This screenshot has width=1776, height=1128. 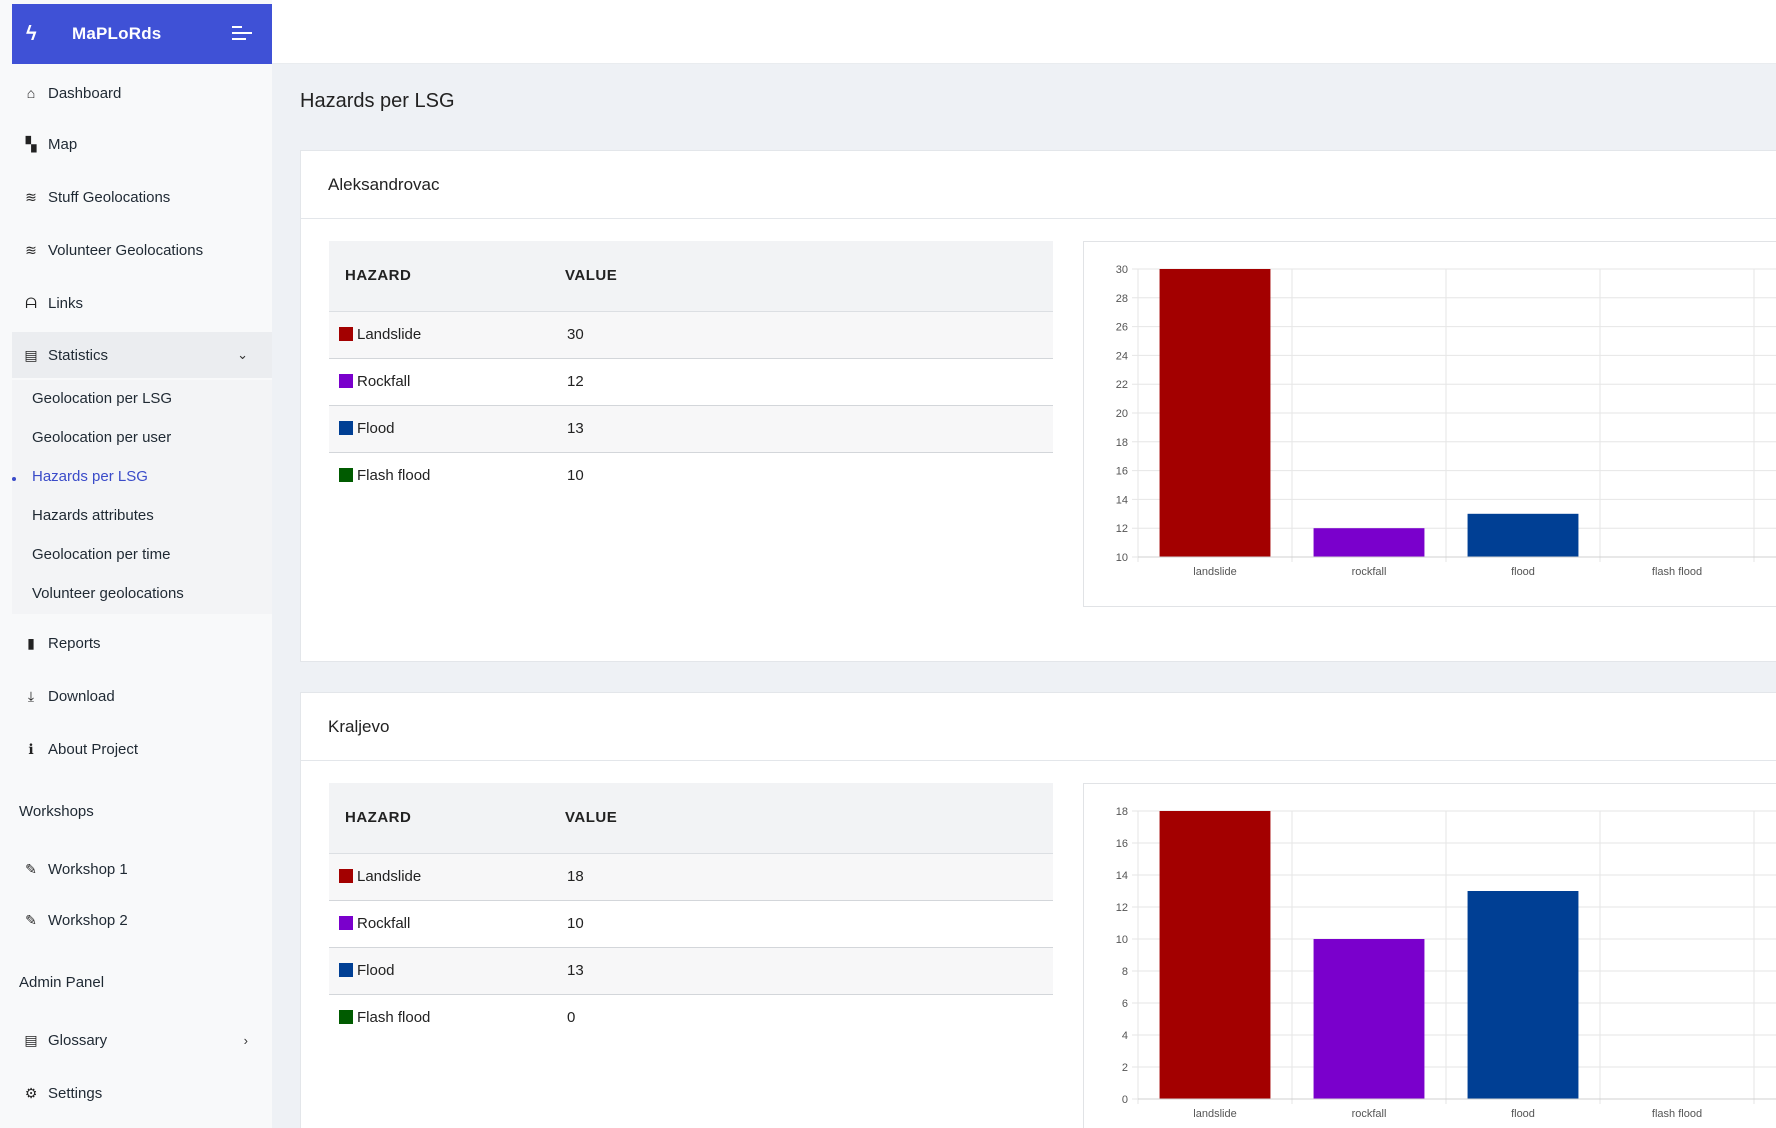 What do you see at coordinates (31, 302) in the screenshot?
I see `binoculars-icon: ᗩ` at bounding box center [31, 302].